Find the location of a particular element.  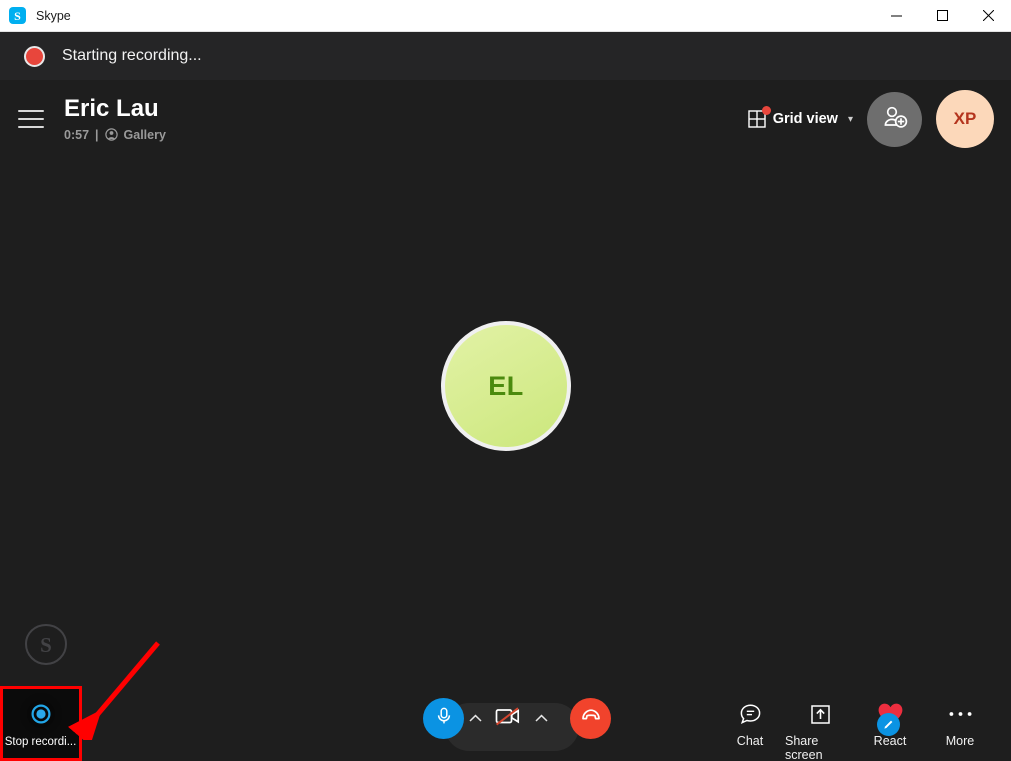

end-call-icon is located at coordinates (591, 718).